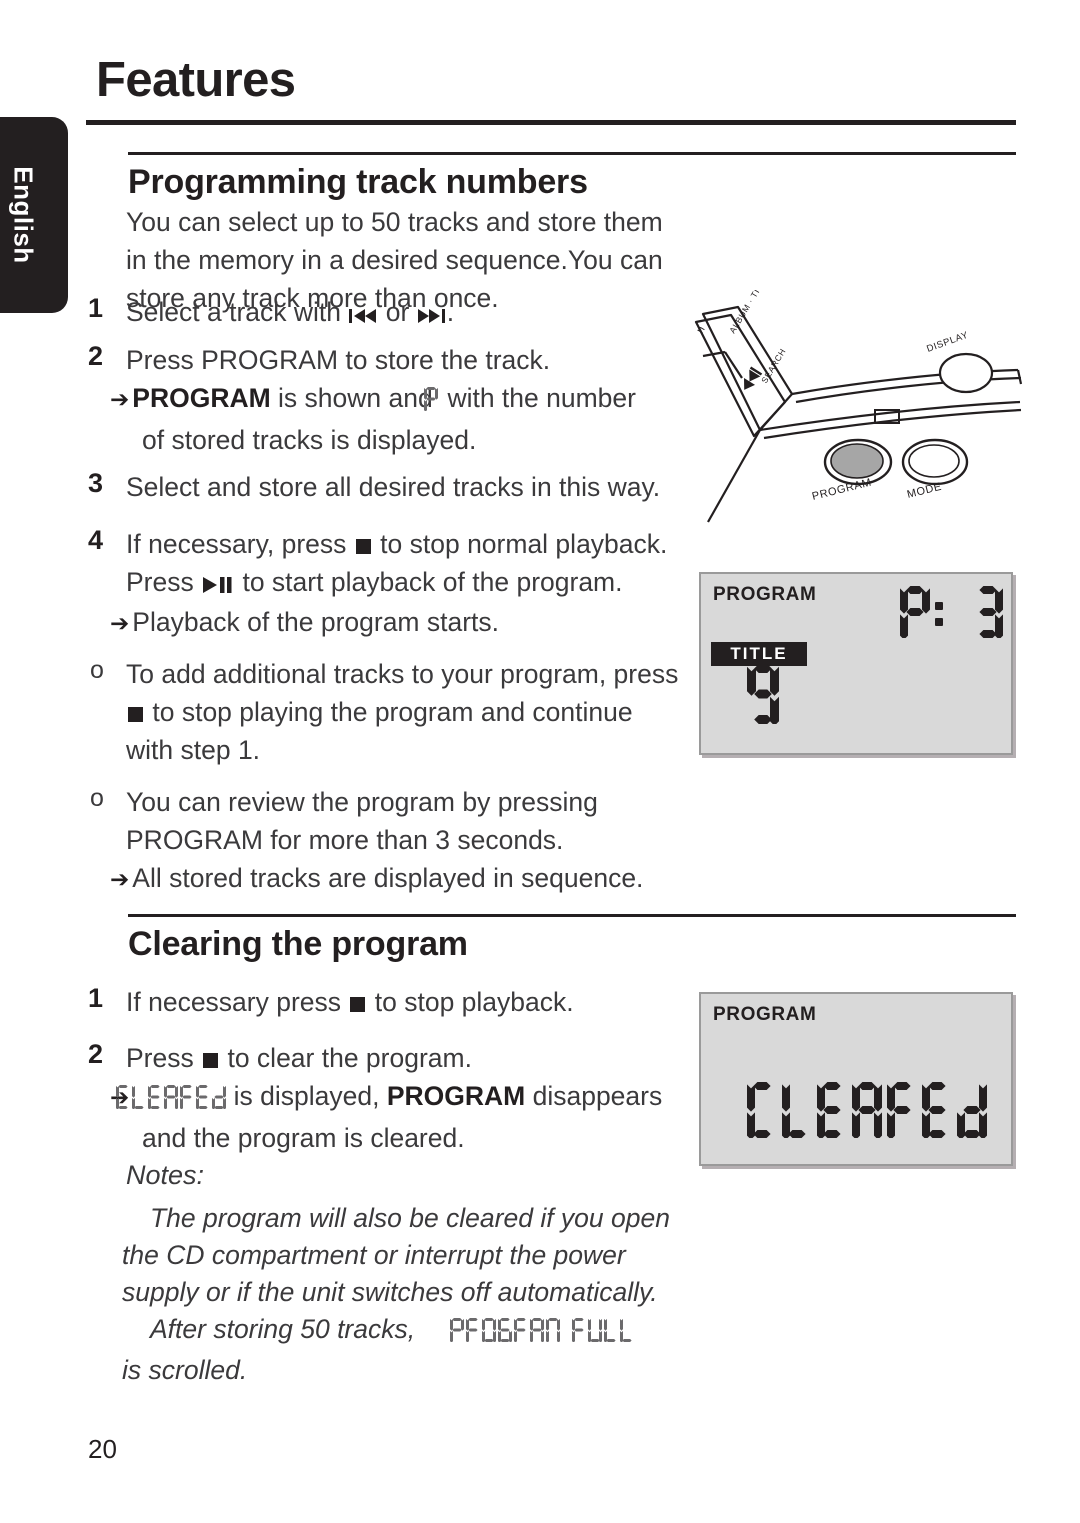  What do you see at coordinates (96, 540) in the screenshot?
I see `step-number: 4` at bounding box center [96, 540].